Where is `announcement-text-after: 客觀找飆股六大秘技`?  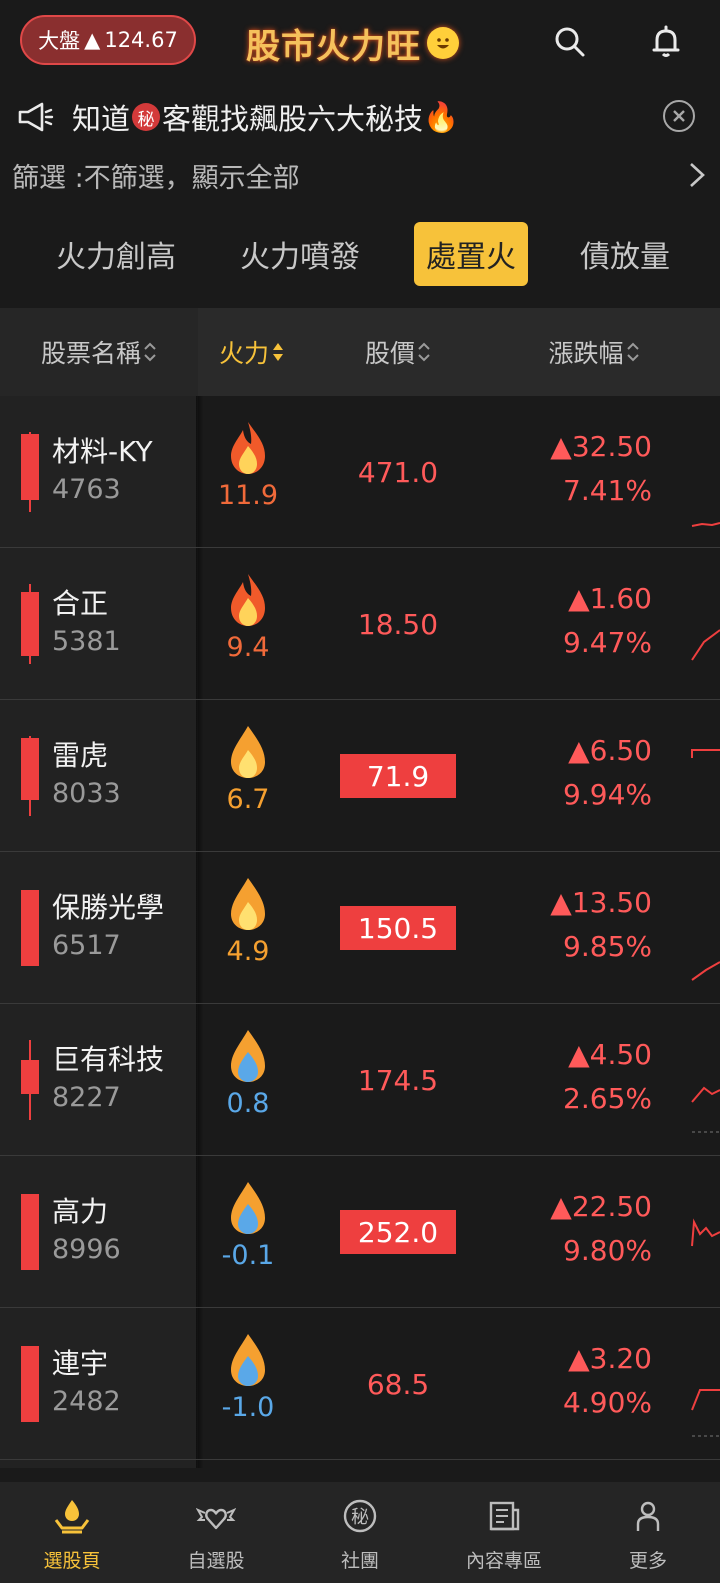
announcement-text-after: 客觀找飆股六大秘技 is located at coordinates (293, 119).